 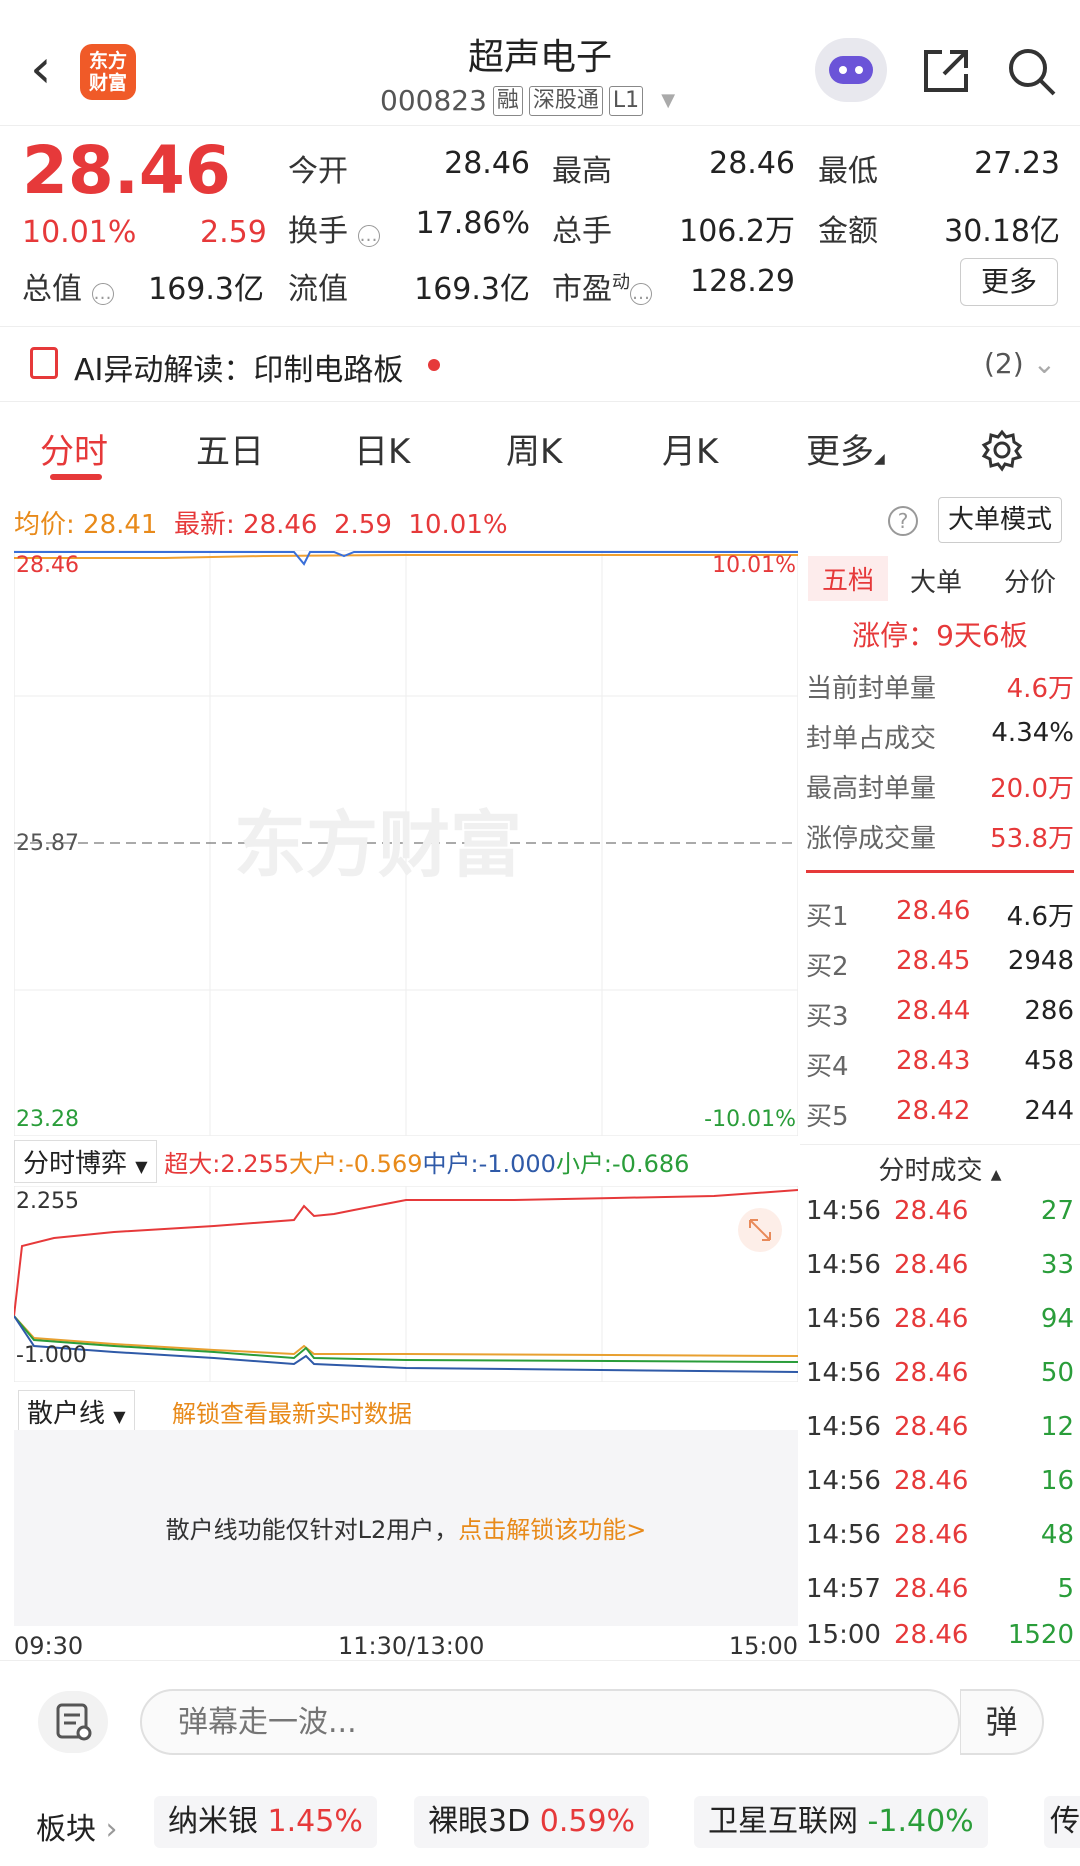 What do you see at coordinates (47, 565) in the screenshot?
I see `y-axis-top: 28.46` at bounding box center [47, 565].